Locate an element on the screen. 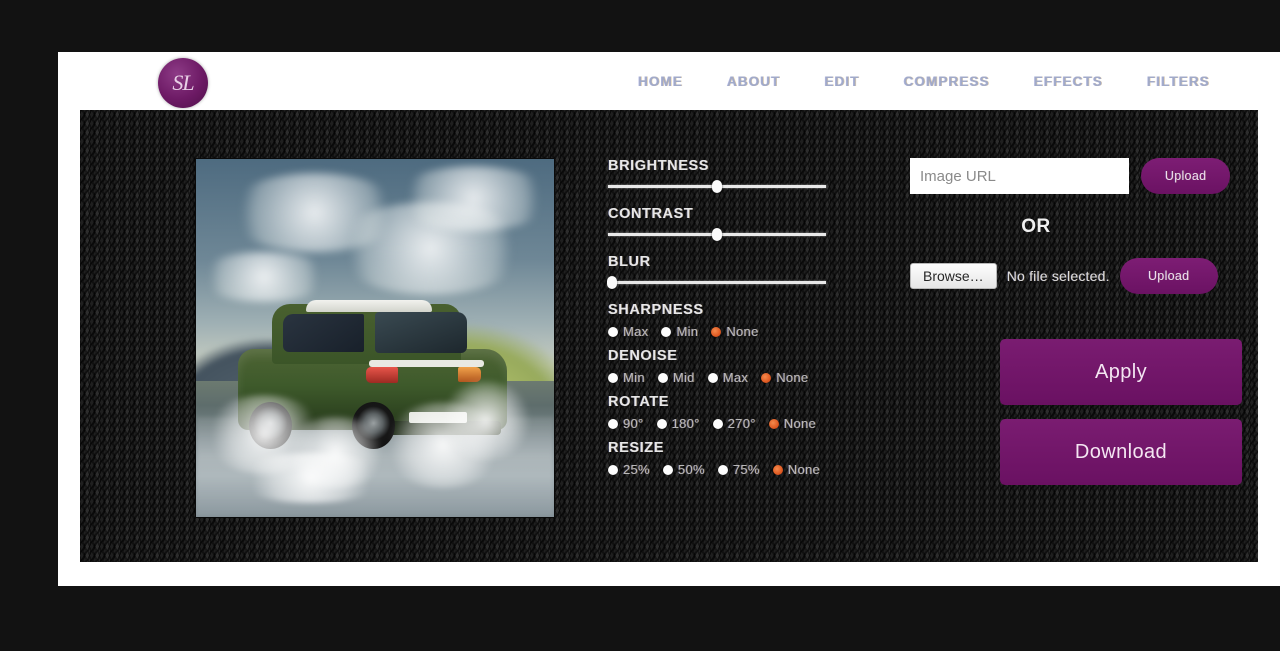 Image resolution: width=1280 pixels, height=651 pixels. blur-slider-track is located at coordinates (717, 282).